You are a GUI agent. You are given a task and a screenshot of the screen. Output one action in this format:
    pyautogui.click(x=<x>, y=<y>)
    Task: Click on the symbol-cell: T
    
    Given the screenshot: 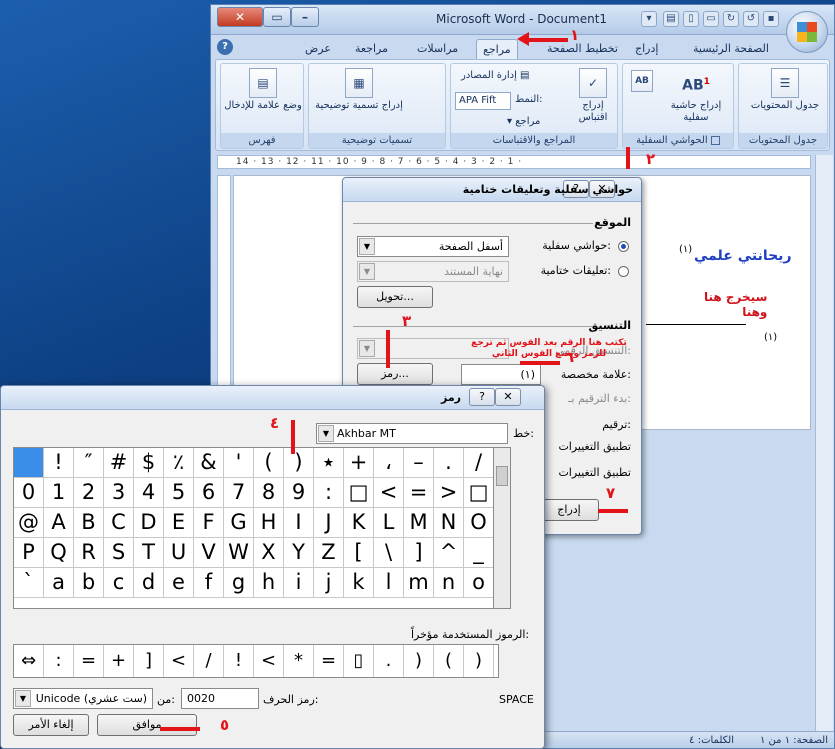 What is the action you would take?
    pyautogui.click(x=149, y=553)
    